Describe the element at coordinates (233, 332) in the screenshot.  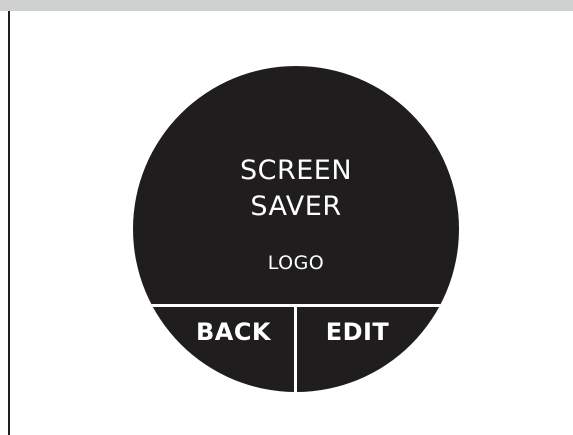
I see `back-button: BACK` at that location.